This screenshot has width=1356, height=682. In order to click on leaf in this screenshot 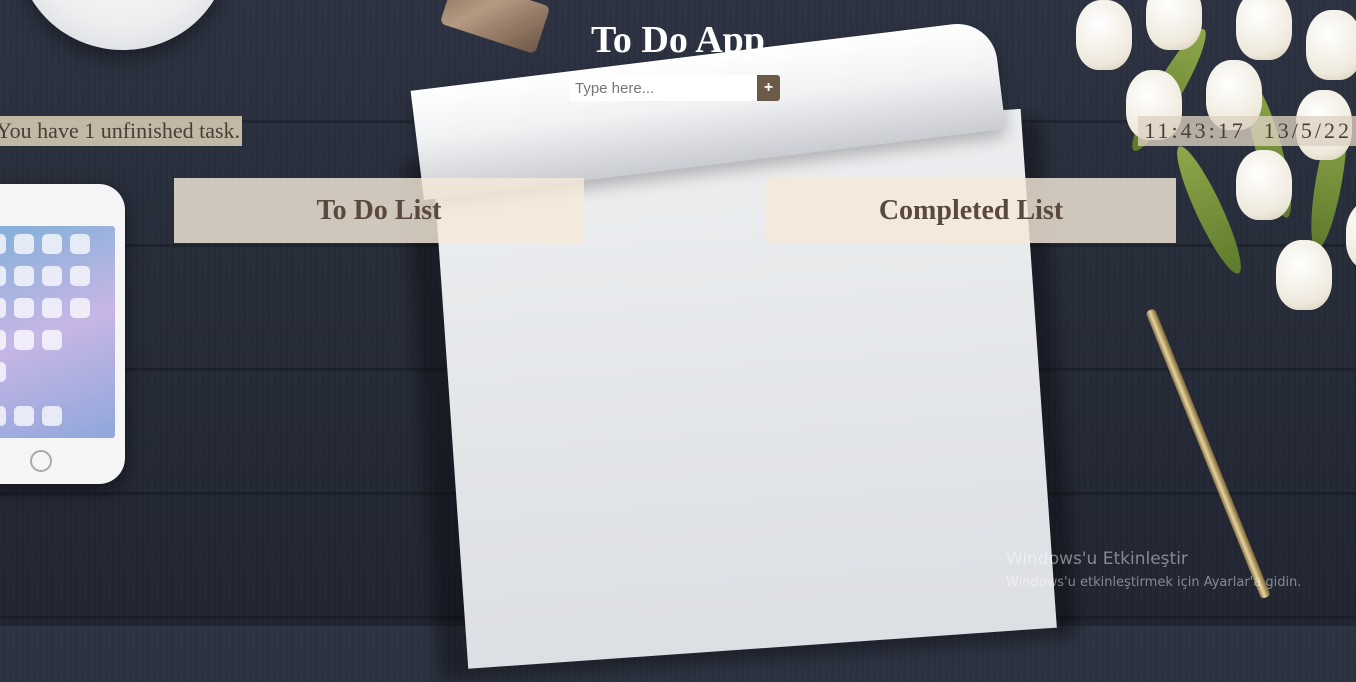, I will do `click(1209, 210)`.